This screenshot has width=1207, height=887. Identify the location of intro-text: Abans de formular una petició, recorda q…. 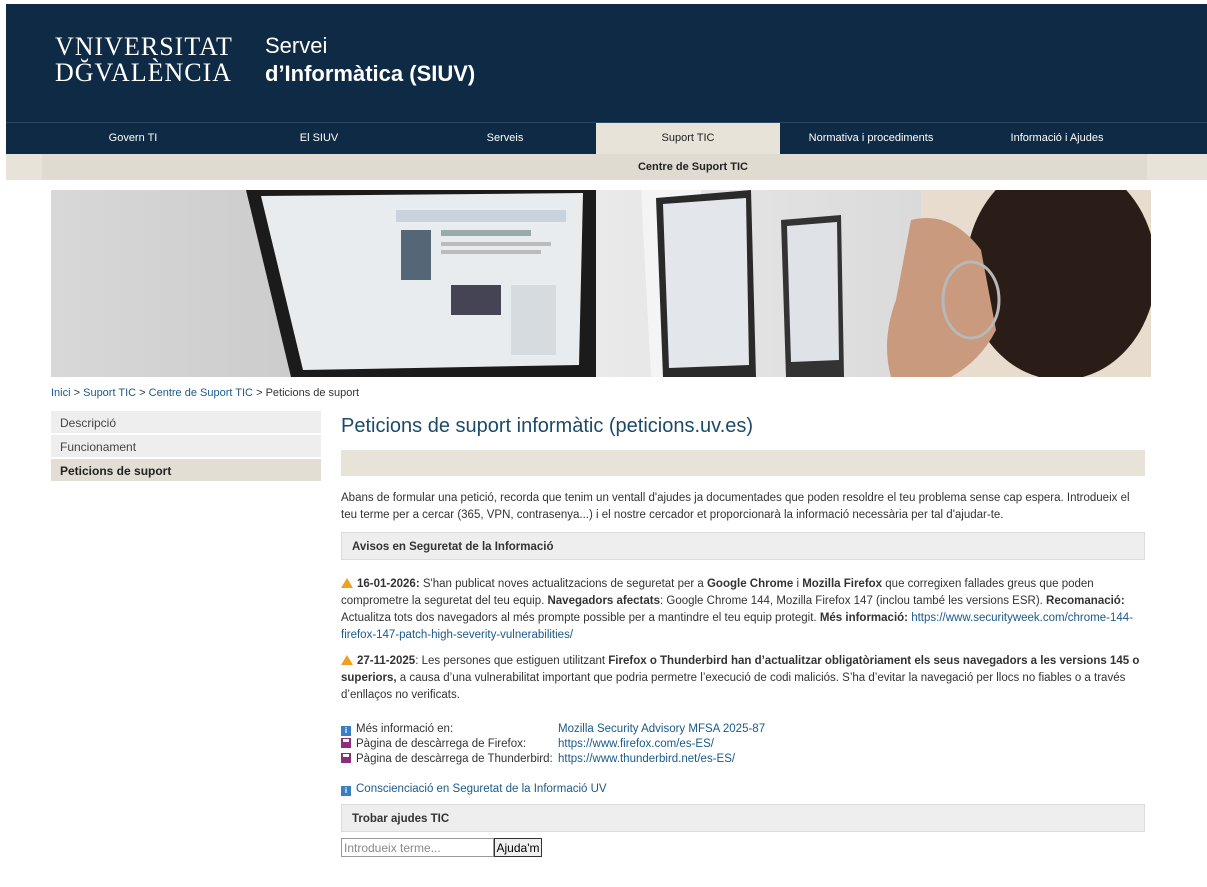
(735, 506).